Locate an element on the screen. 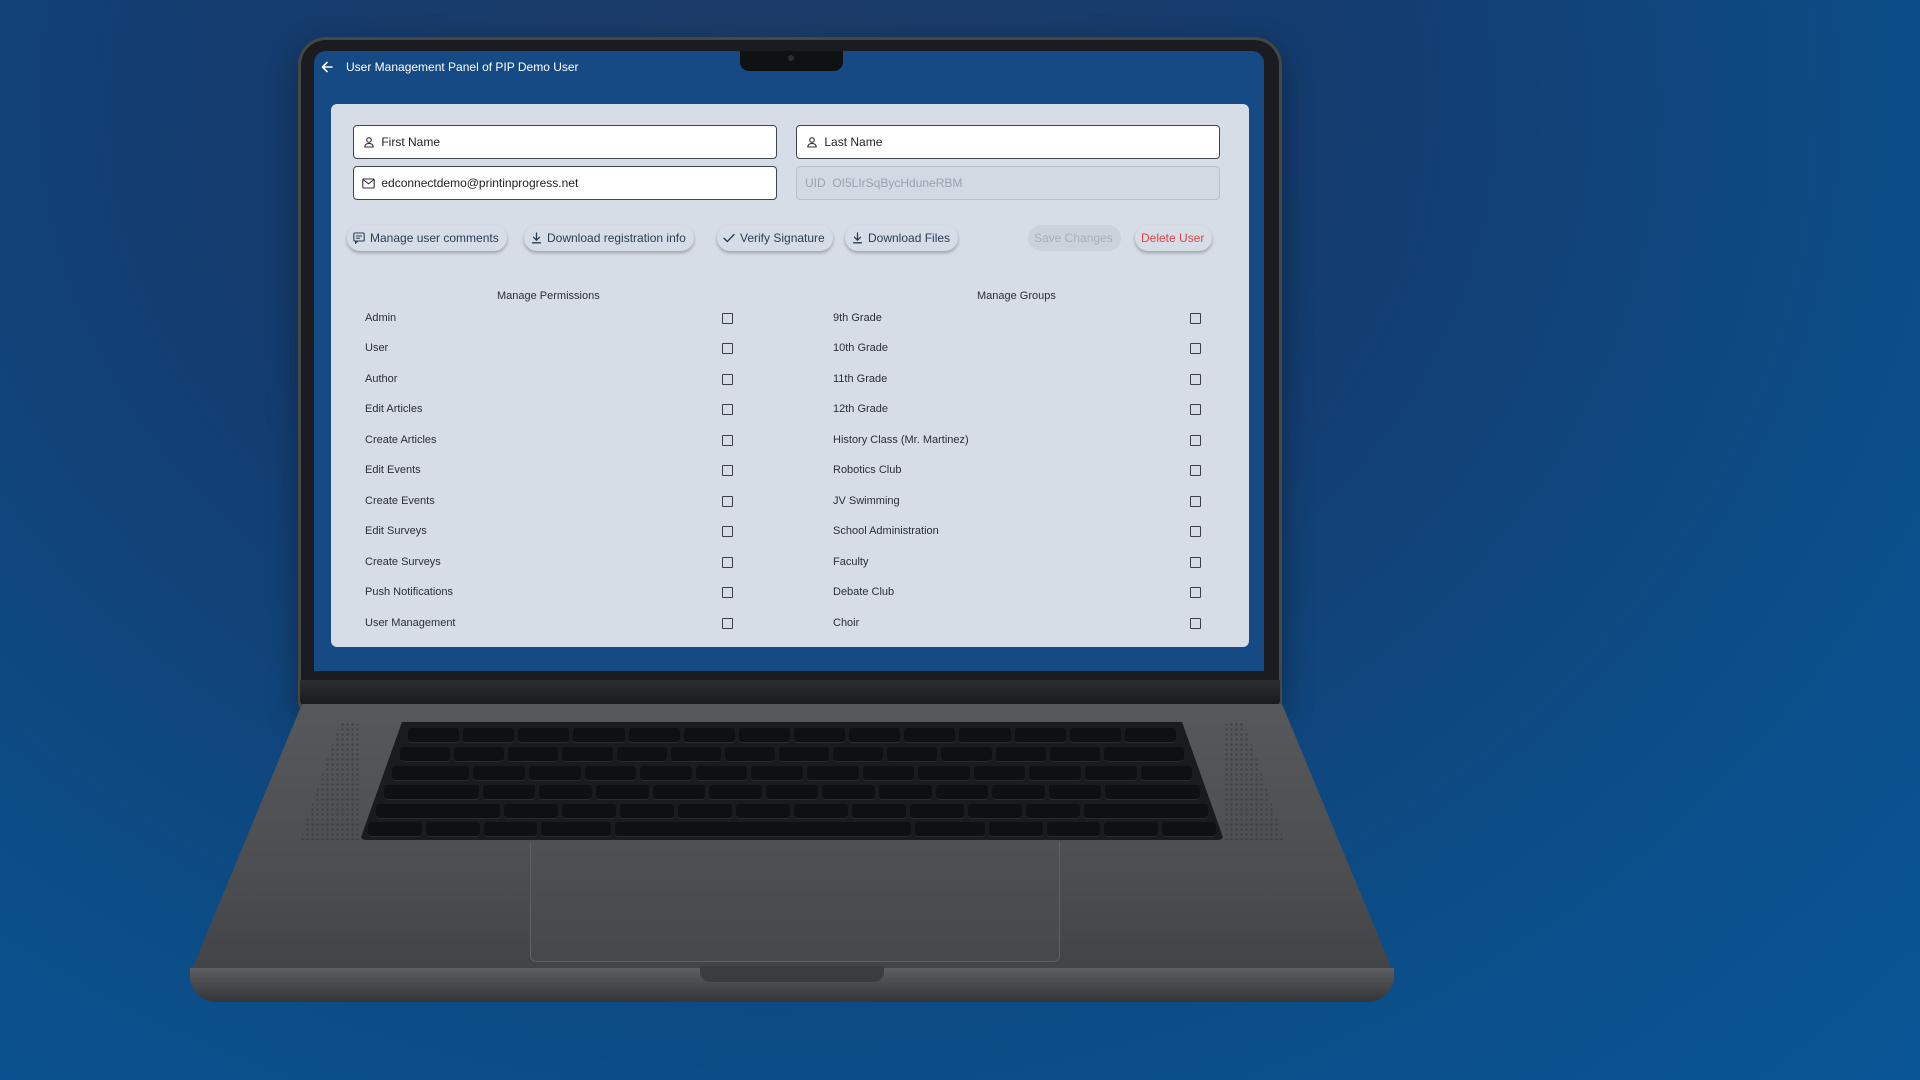 This screenshot has height=1080, width=1920. group-checkbox-11th-grade is located at coordinates (1195, 379).